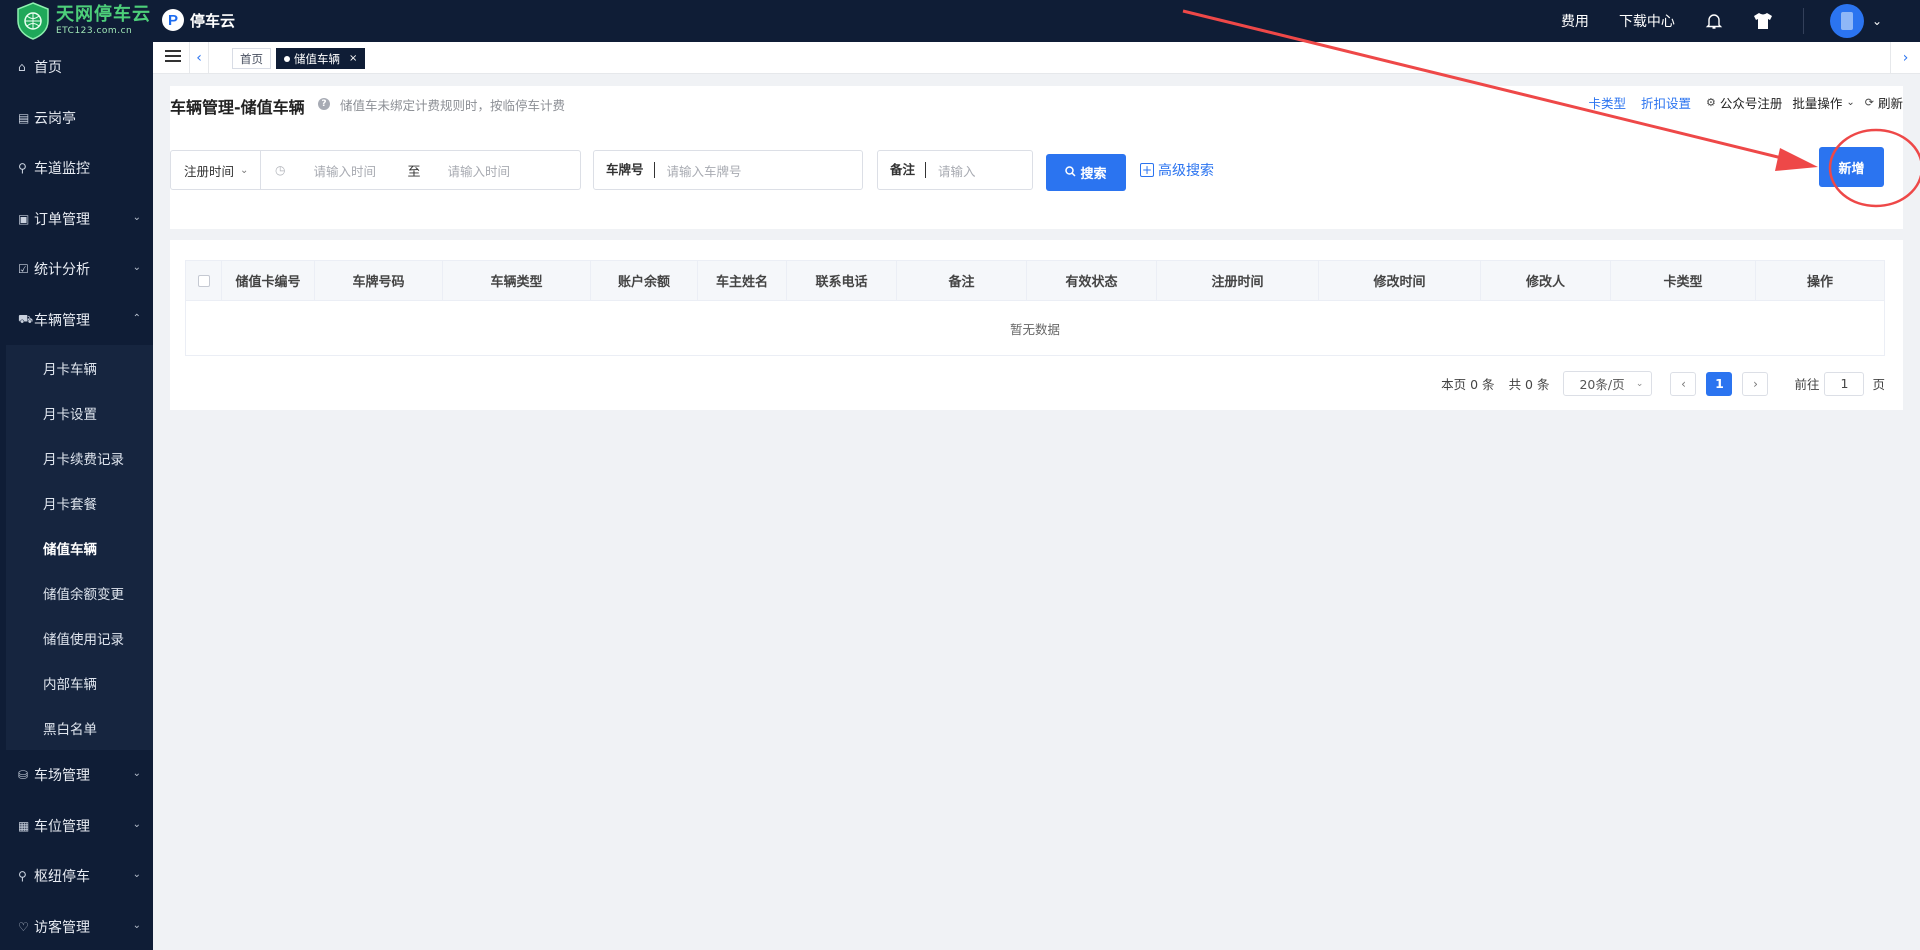 The width and height of the screenshot is (1920, 950). I want to click on sidebar-item-orders: ▣ 订单管理 ⌄, so click(76, 219).